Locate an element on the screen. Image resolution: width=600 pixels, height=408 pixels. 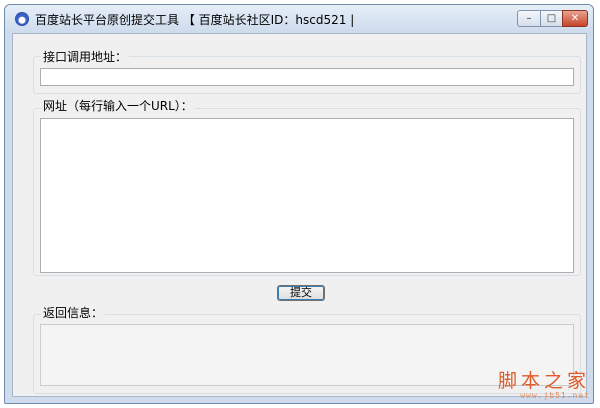
maximize-icon: □ is located at coordinates (551, 18).